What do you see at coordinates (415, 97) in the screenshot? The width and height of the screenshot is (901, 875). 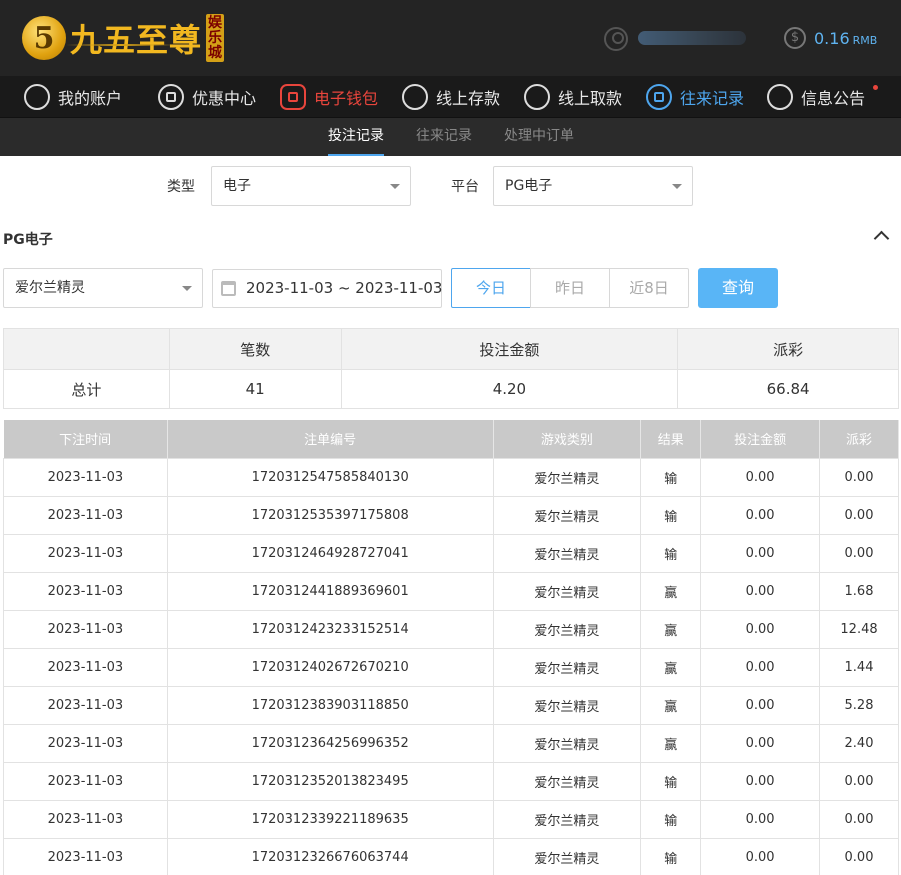 I see `deposit-icon` at bounding box center [415, 97].